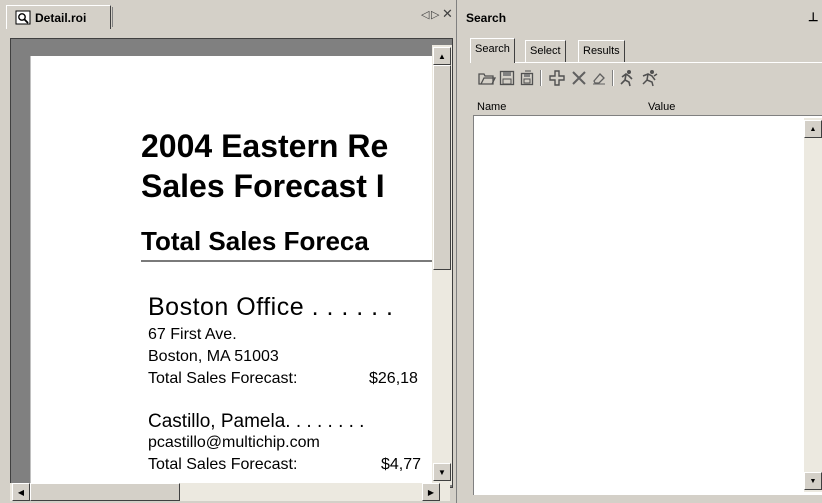  I want to click on rep-forecast-value: $4,77, so click(401, 464).